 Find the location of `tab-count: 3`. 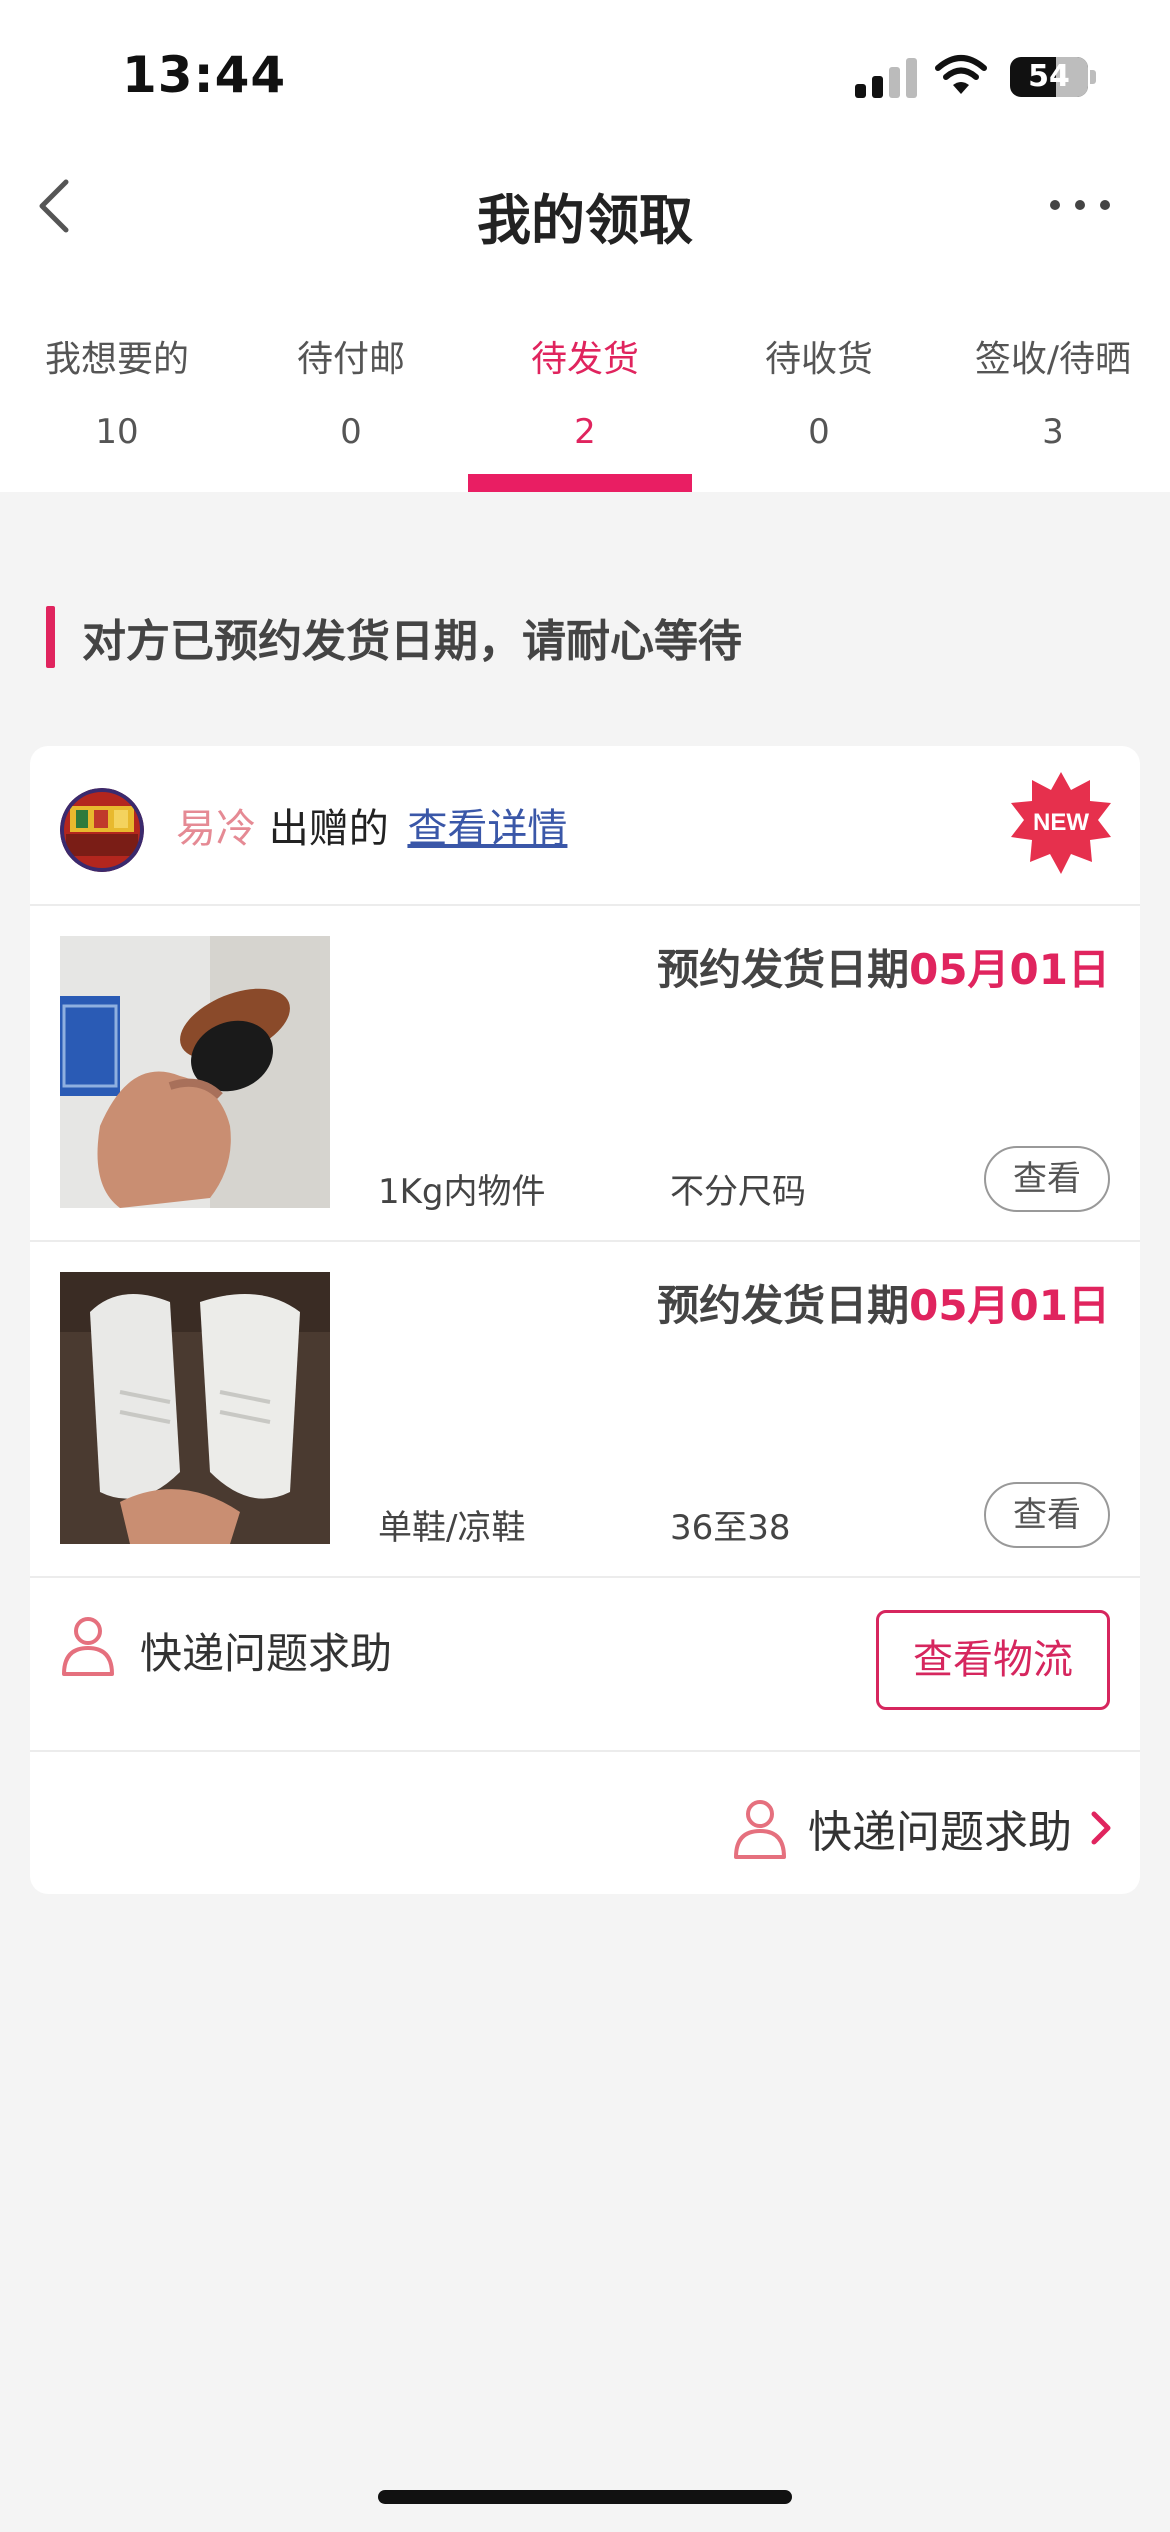

tab-count: 3 is located at coordinates (1053, 432).